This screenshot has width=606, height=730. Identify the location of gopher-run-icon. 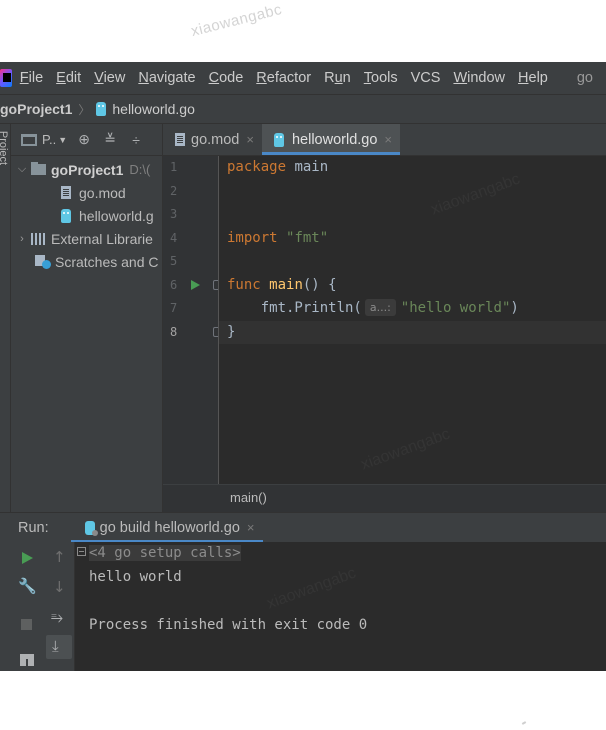
(91, 528).